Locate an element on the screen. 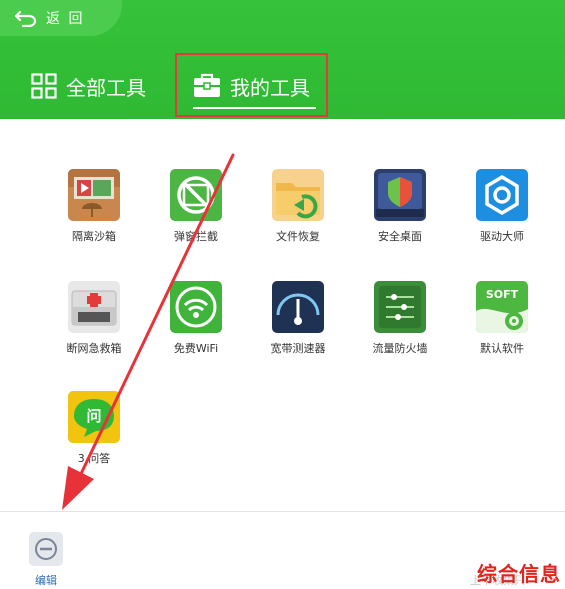 The image size is (565, 589). back-arrow-icon is located at coordinates (25, 18).